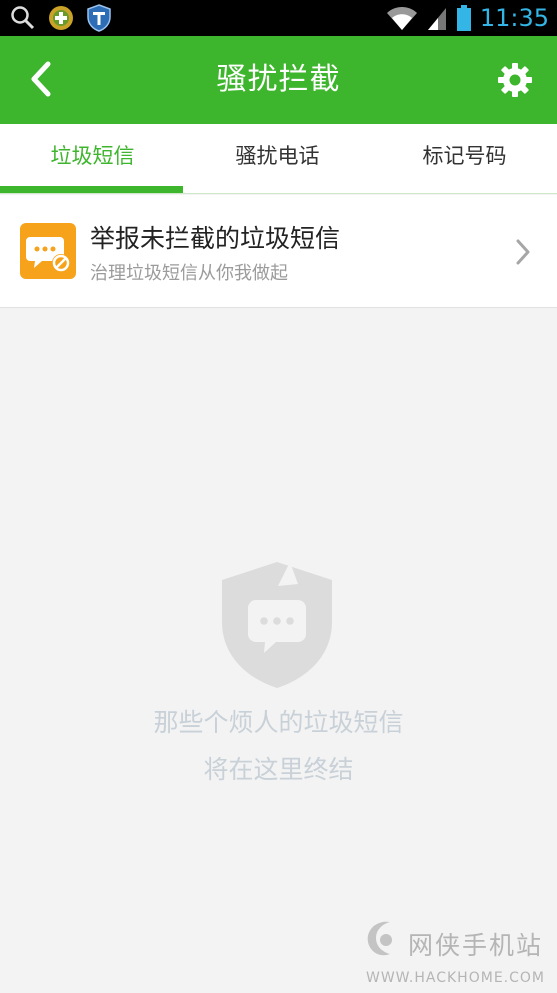  What do you see at coordinates (278, 722) in the screenshot?
I see `empty-state-text-1: 那些个烦人的垃圾短信` at bounding box center [278, 722].